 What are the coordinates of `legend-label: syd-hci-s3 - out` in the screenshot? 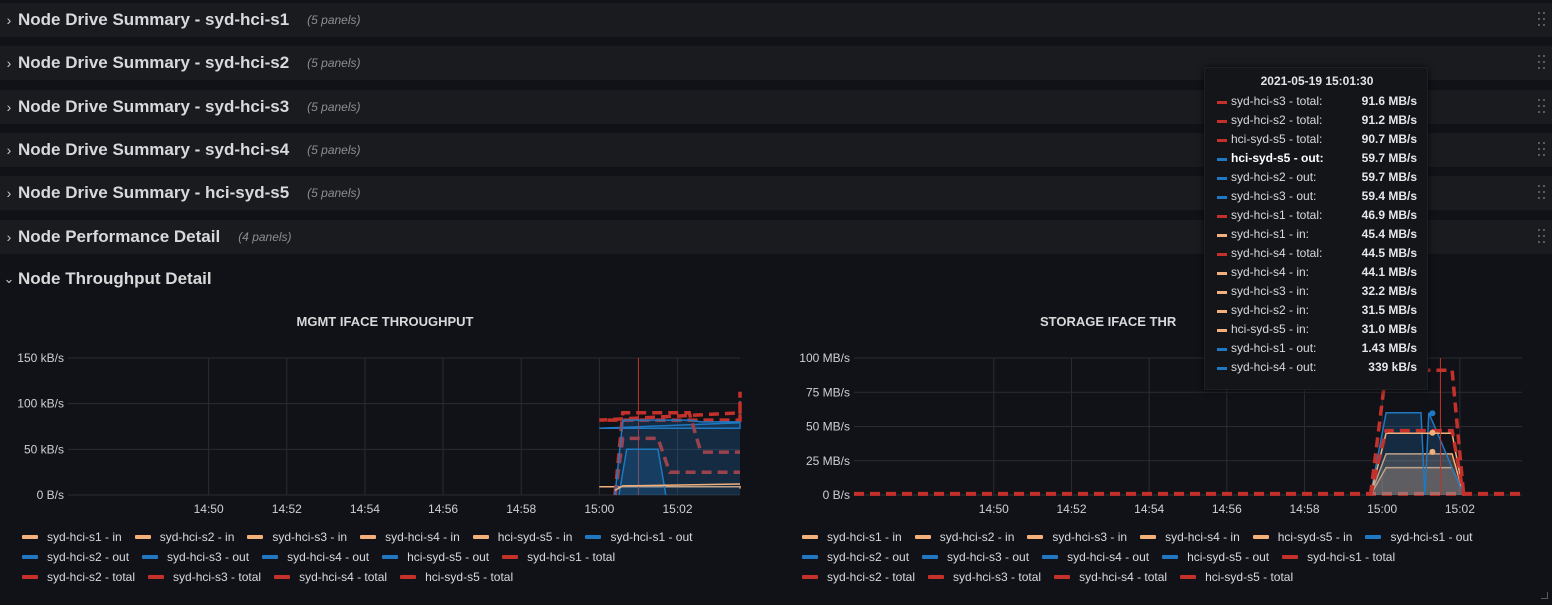 It's located at (988, 557).